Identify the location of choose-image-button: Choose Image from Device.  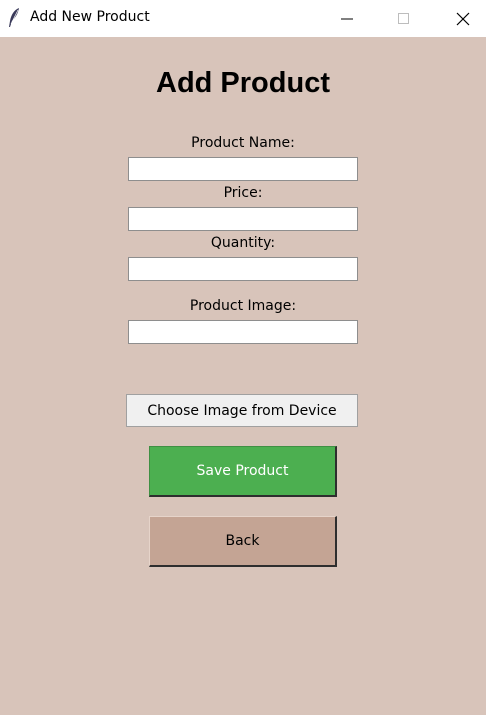
(242, 410).